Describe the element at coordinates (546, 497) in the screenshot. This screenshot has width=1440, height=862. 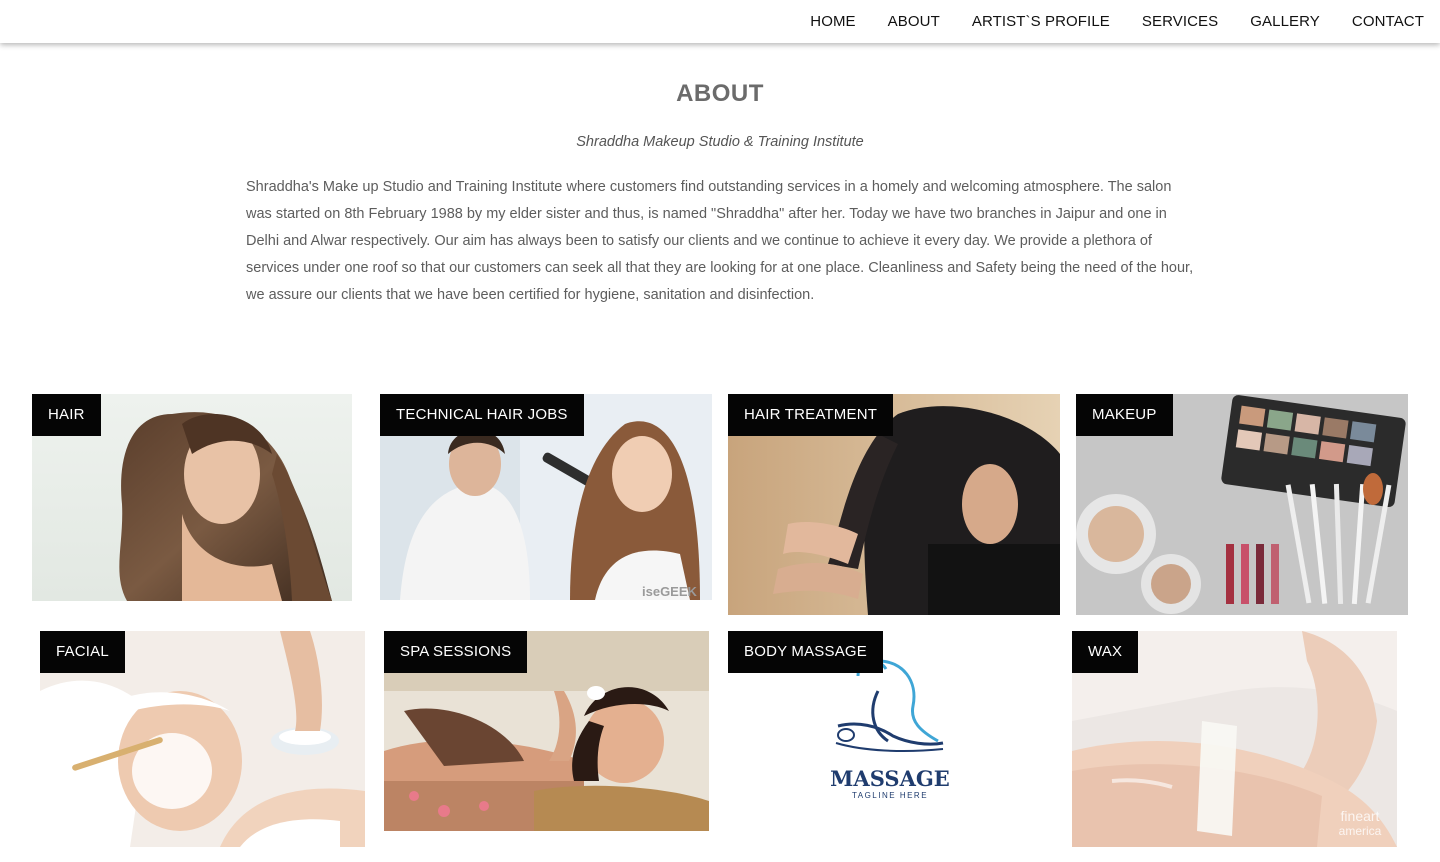
I see `service-tile-technical-hair-jobs: iseGEEK TECHNICAL HAIR JOBS` at that location.